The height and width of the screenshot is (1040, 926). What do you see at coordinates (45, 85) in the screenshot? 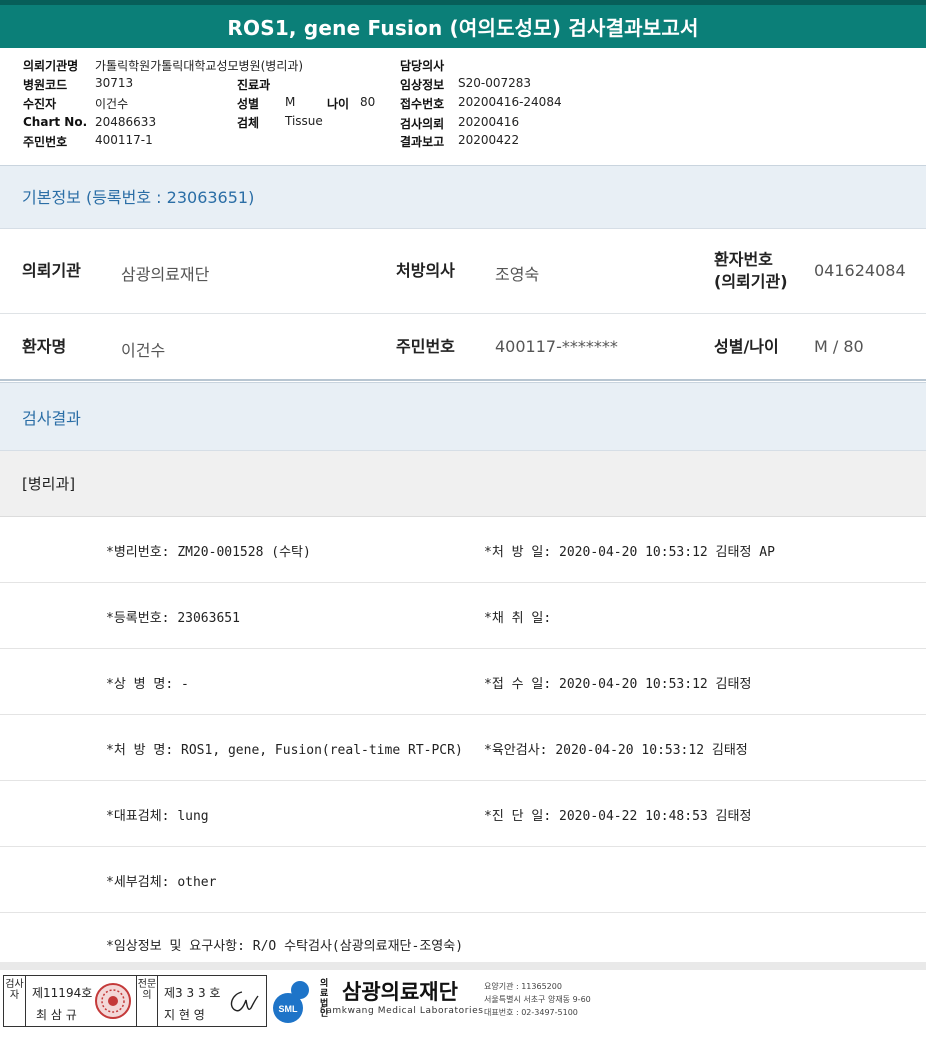
I see `header-label: 병원코드` at bounding box center [45, 85].